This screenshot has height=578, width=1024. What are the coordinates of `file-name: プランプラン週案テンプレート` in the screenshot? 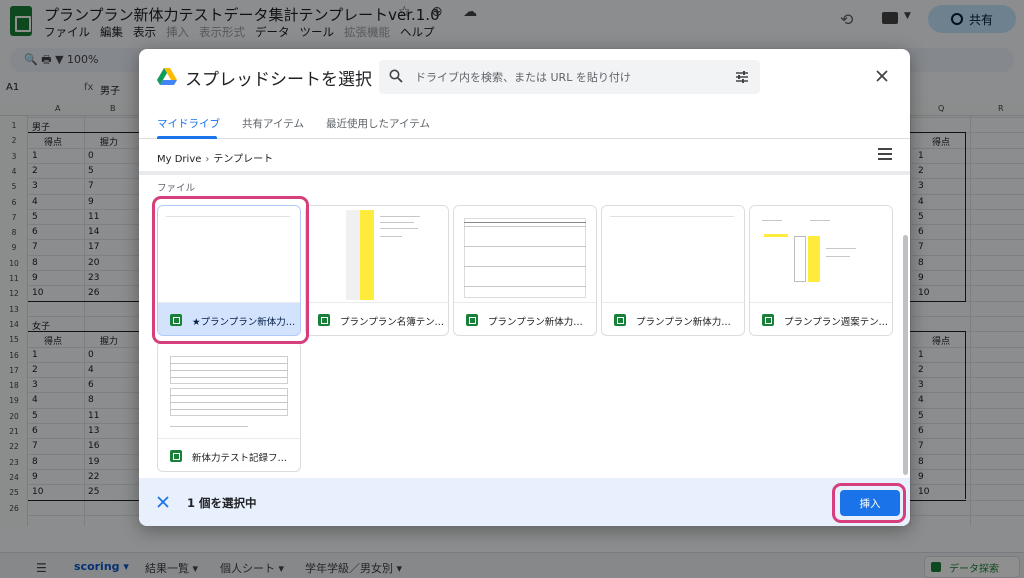 It's located at (836, 322).